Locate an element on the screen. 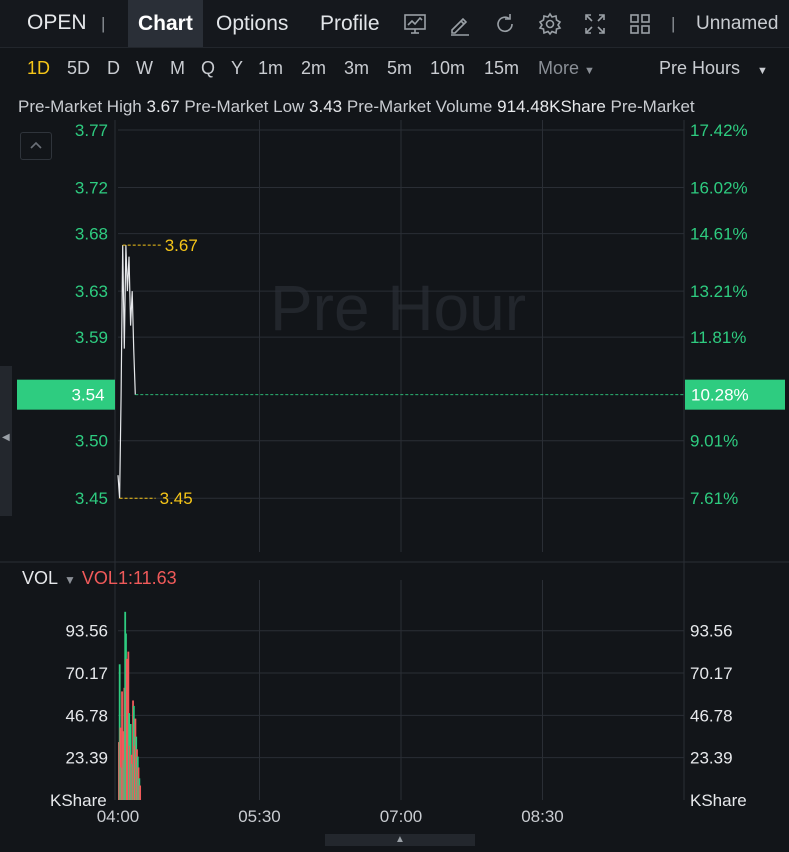  high-marker-label: 3.67 is located at coordinates (181, 245).